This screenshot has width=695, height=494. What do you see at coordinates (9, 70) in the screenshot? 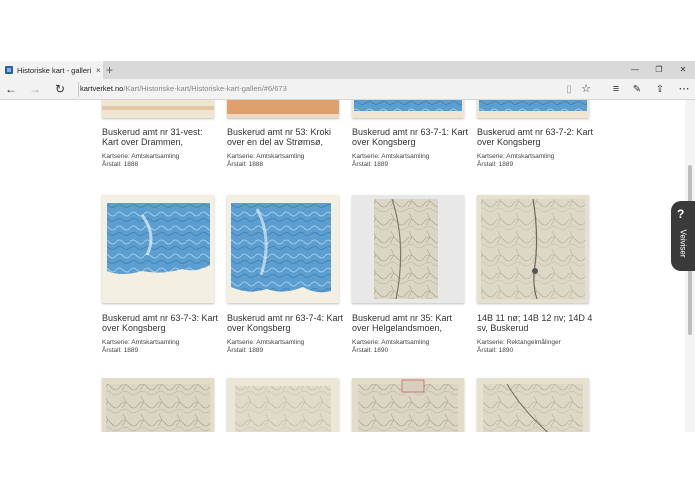
I see `kartverket-favicon-icon` at bounding box center [9, 70].